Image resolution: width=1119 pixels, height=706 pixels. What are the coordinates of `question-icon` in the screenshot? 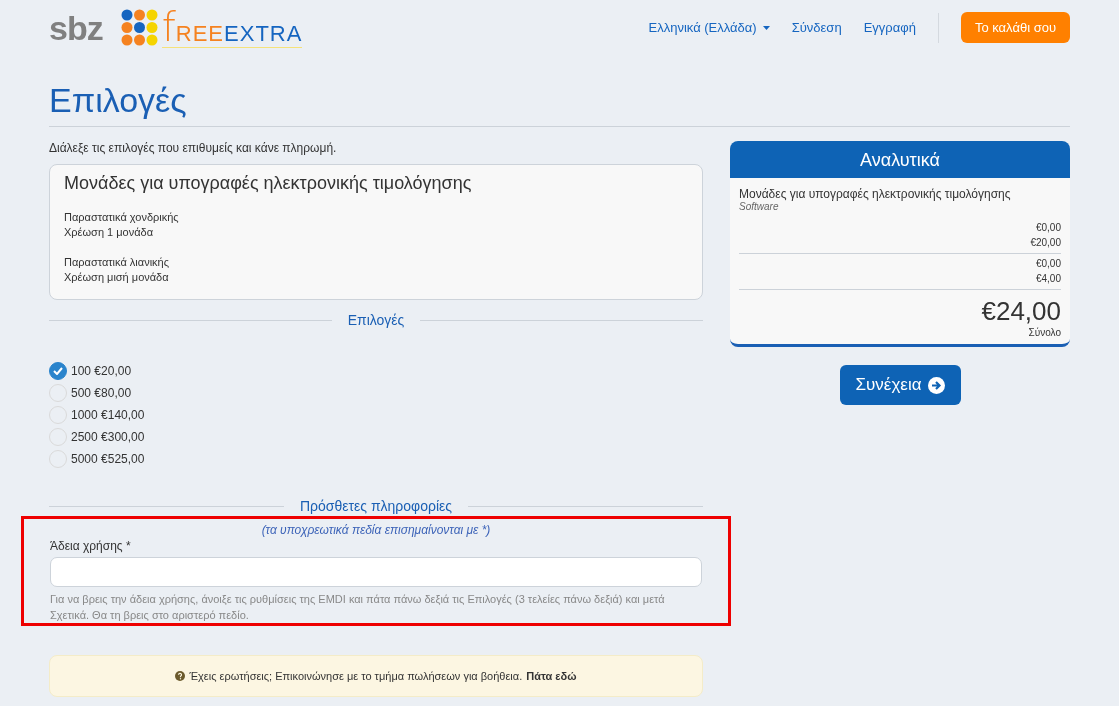 It's located at (180, 676).